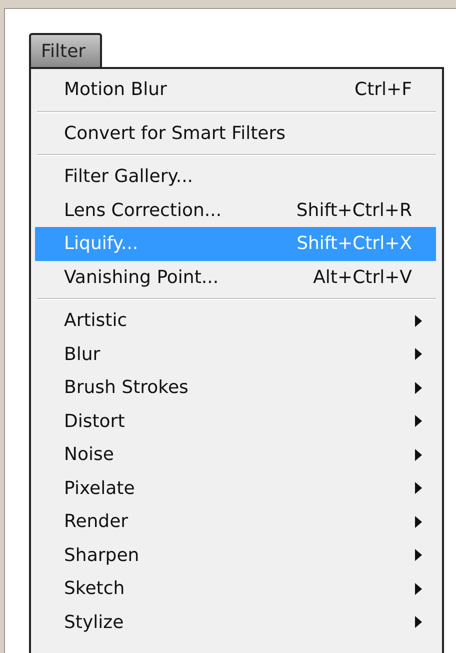 The width and height of the screenshot is (456, 653). I want to click on menu-item-label: Pixelate, so click(100, 488).